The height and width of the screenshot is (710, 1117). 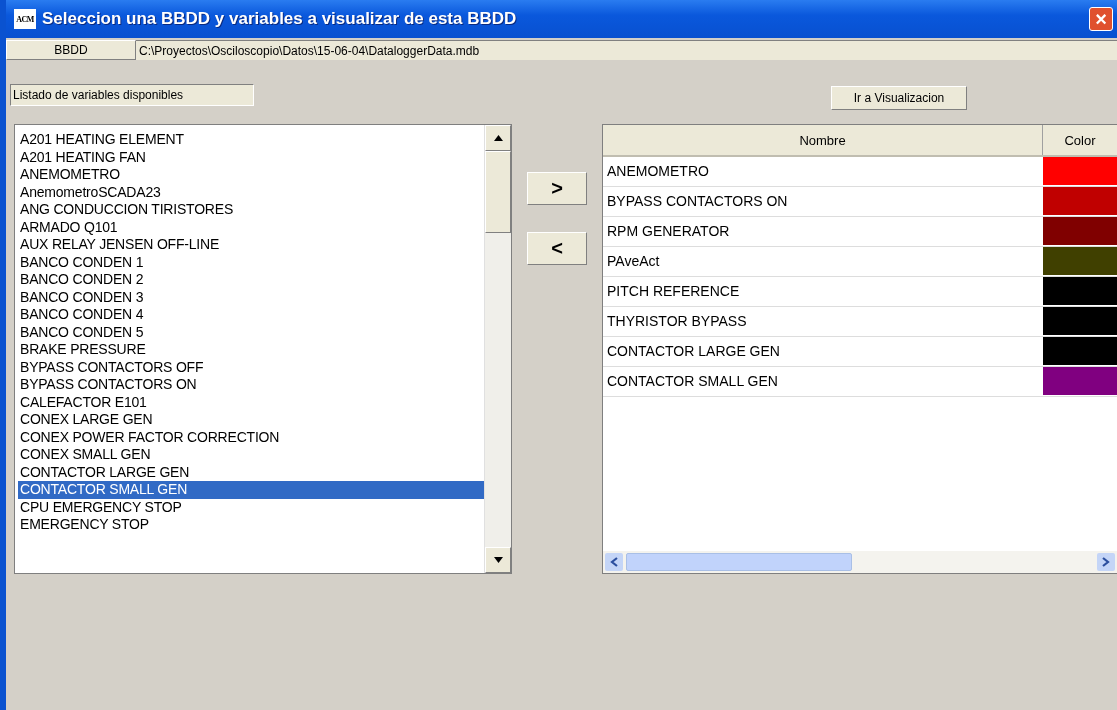 What do you see at coordinates (251, 140) in the screenshot?
I see `list-item: A201 HEATING ELEMENT` at bounding box center [251, 140].